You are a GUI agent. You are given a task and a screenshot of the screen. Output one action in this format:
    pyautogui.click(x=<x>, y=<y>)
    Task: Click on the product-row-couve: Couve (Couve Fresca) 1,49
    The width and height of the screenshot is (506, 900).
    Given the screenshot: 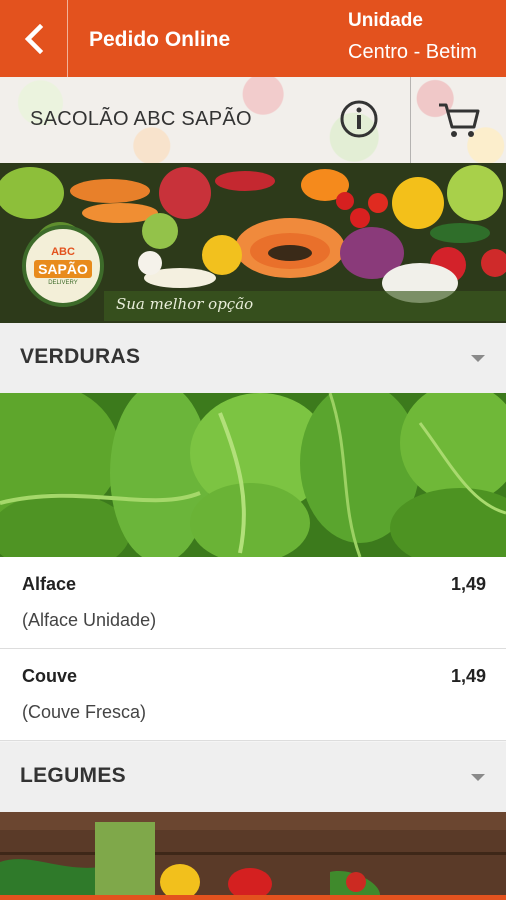 What is the action you would take?
    pyautogui.click(x=253, y=695)
    